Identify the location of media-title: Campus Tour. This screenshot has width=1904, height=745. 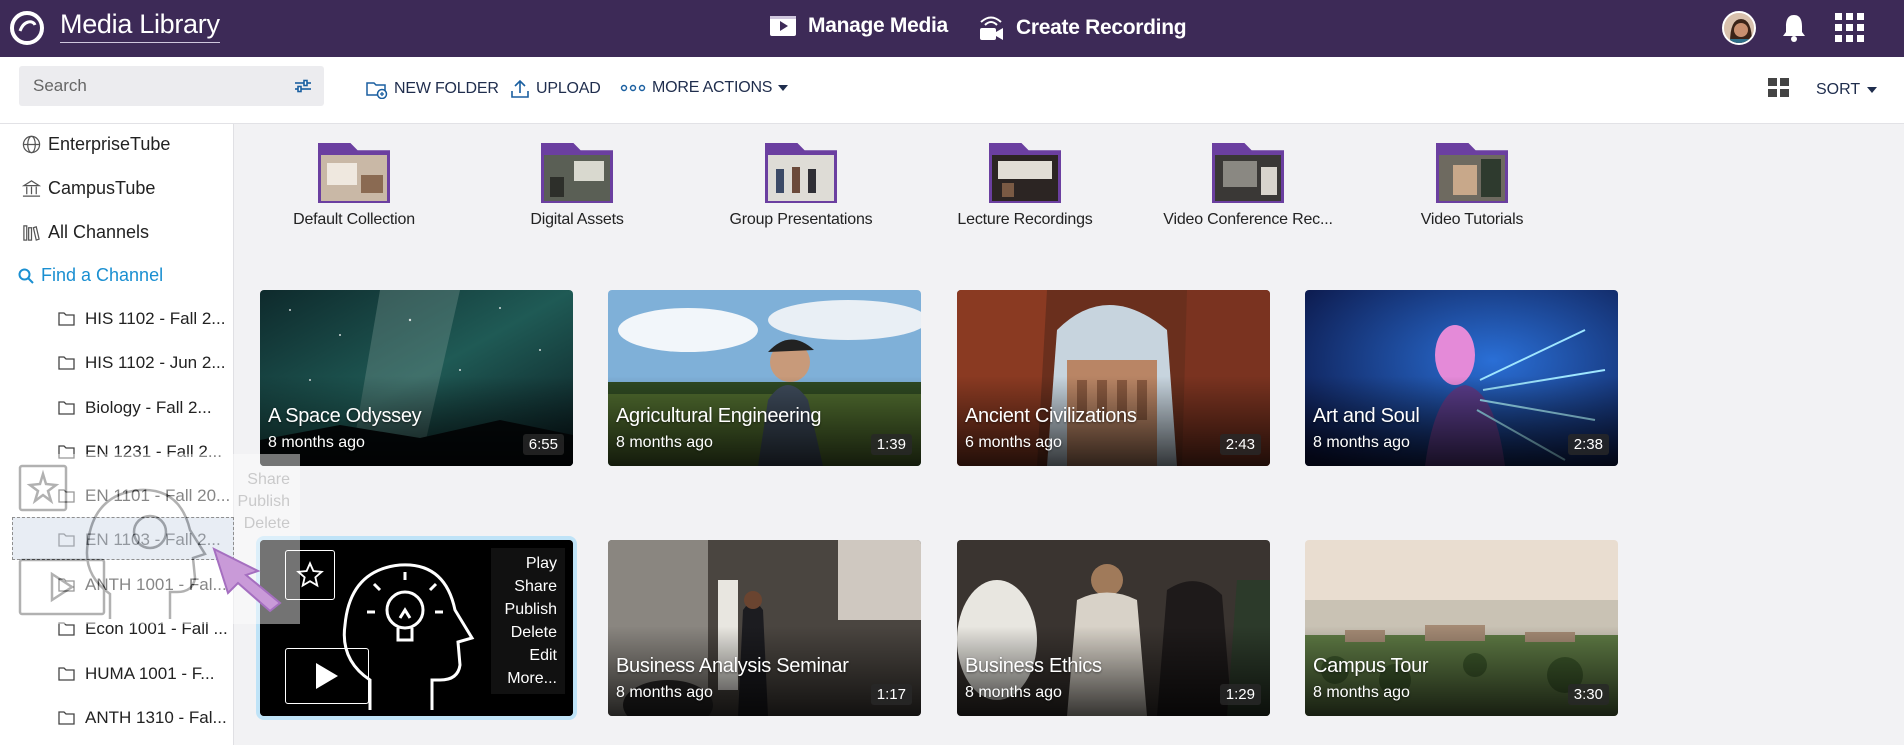
(1371, 666).